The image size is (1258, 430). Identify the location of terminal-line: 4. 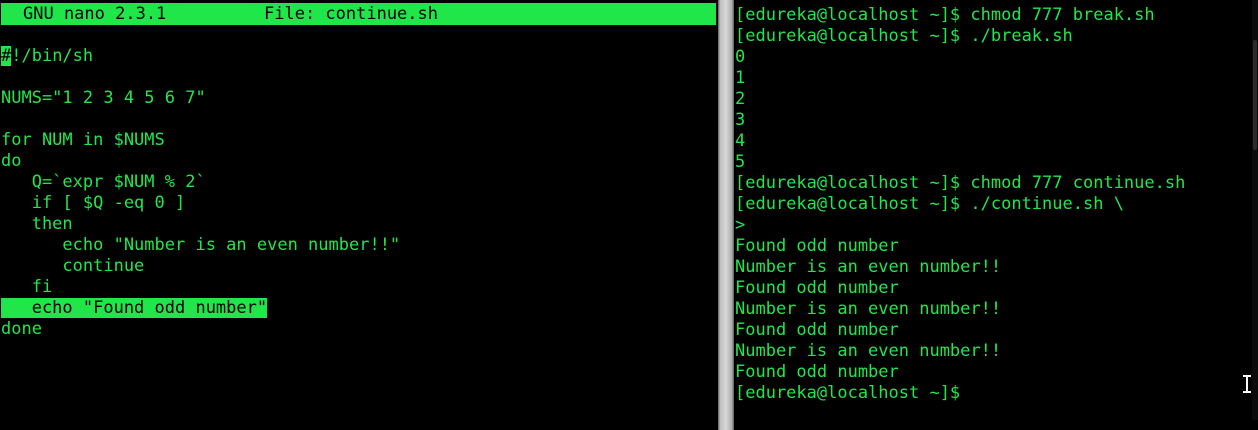
(740, 141).